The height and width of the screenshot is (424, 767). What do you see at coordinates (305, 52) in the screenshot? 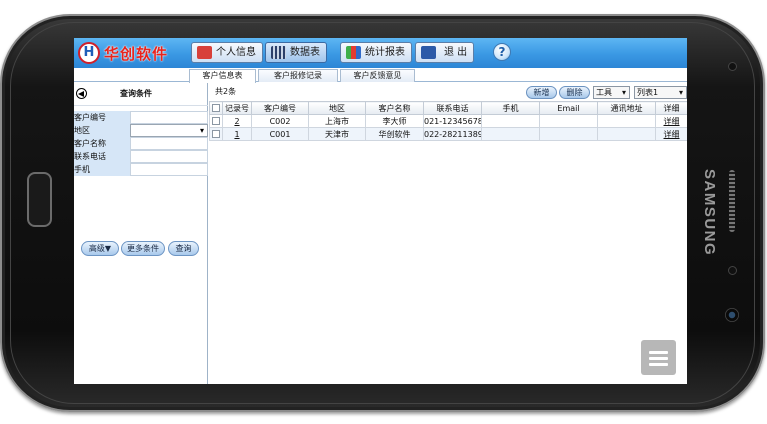
I see `nav-label: 数据表` at bounding box center [305, 52].